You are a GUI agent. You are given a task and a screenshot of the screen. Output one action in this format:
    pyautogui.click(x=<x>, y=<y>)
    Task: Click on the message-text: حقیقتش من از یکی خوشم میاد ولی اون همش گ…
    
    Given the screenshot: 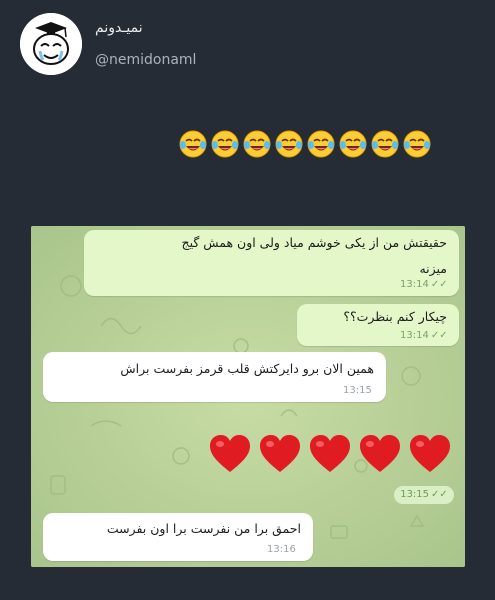 What is the action you would take?
    pyautogui.click(x=314, y=242)
    